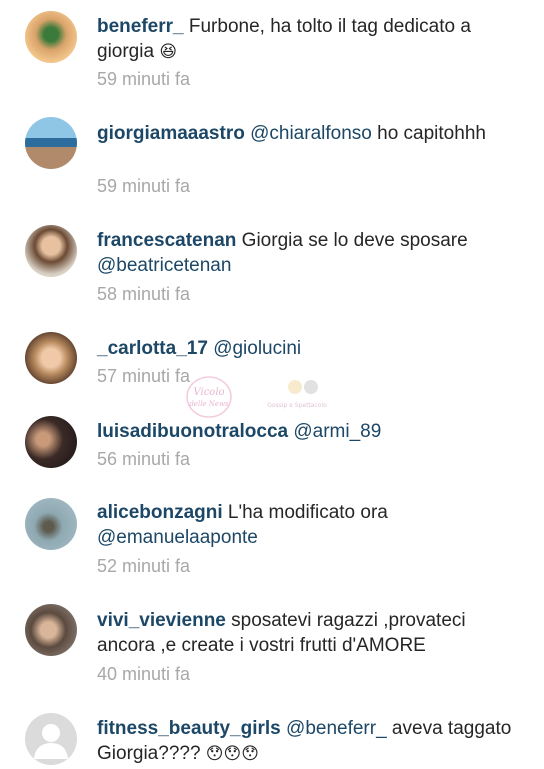 This screenshot has width=544, height=769. I want to click on username-link: alicebonzagni, so click(160, 512).